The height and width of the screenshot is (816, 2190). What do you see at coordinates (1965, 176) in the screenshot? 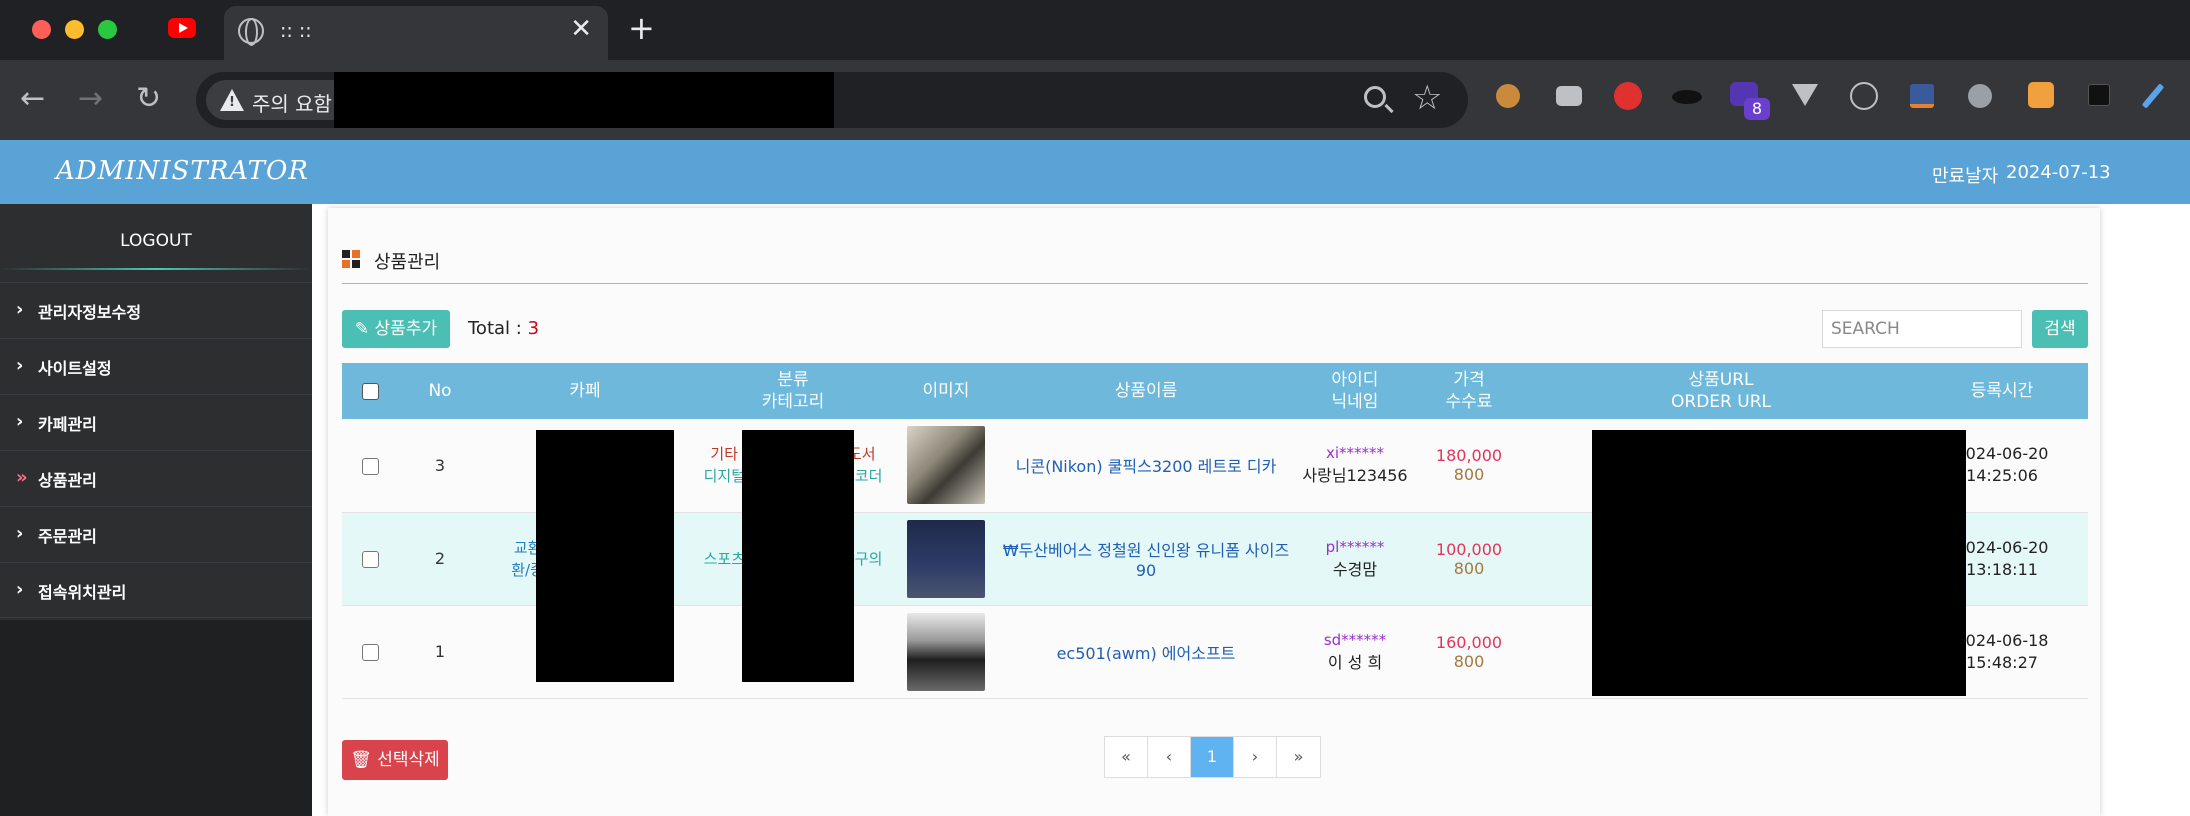
I see `expire-label: 만료날자` at bounding box center [1965, 176].